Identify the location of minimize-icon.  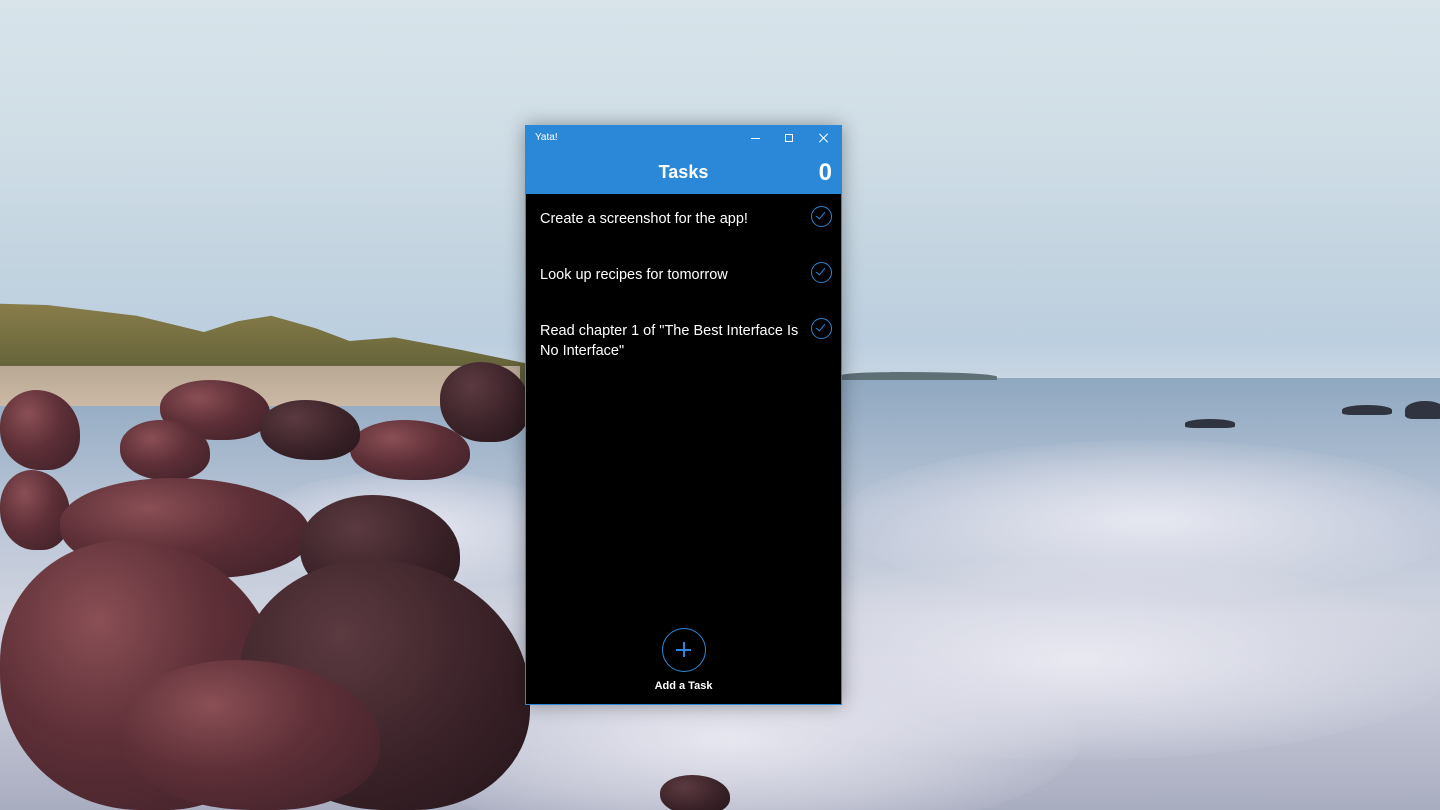
(755, 138).